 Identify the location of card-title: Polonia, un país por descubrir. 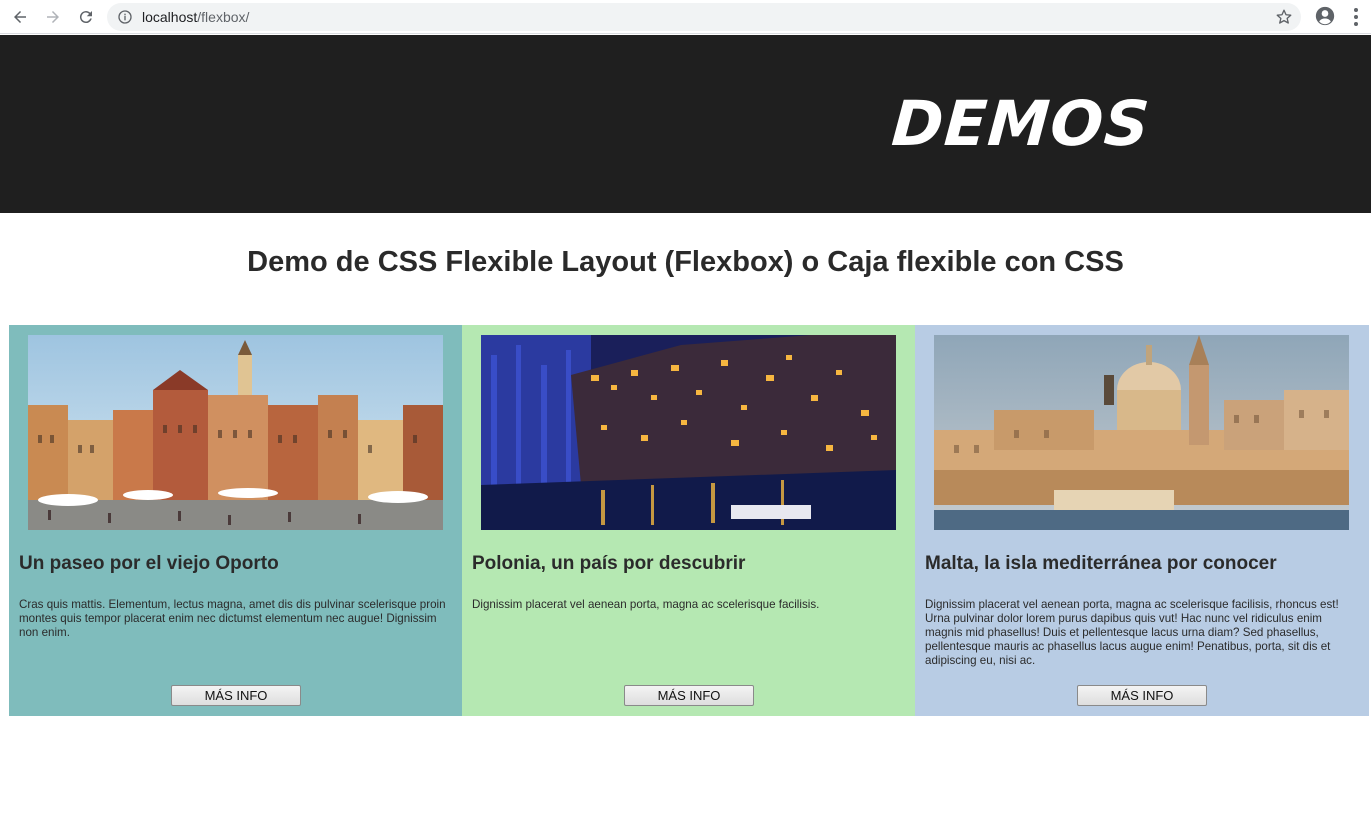
(609, 563).